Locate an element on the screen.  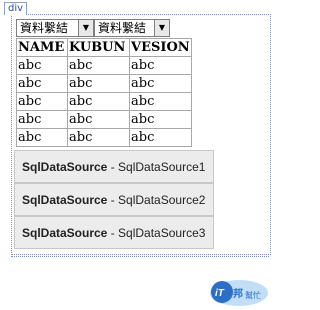
datasource-id: SqlDataSource3 is located at coordinates (162, 233).